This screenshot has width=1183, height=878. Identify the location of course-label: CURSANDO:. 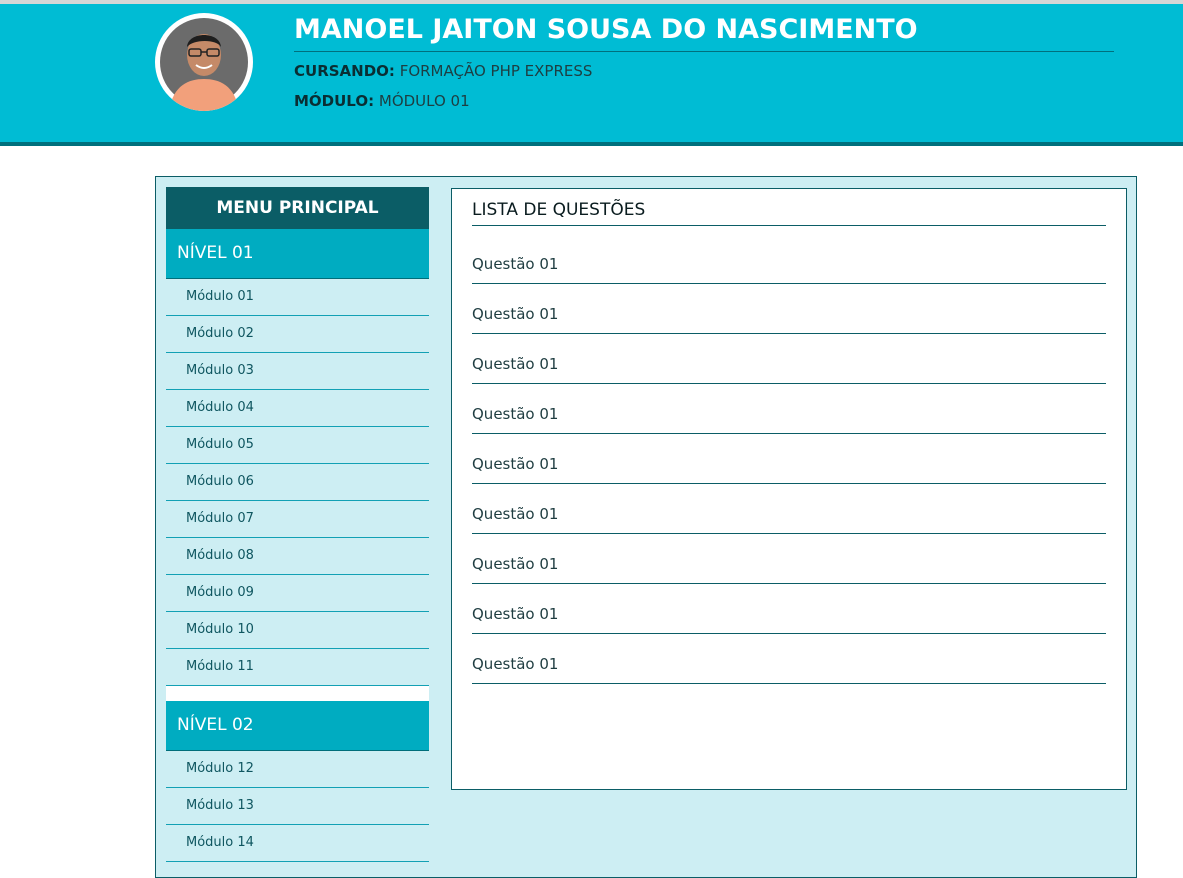
(344, 71).